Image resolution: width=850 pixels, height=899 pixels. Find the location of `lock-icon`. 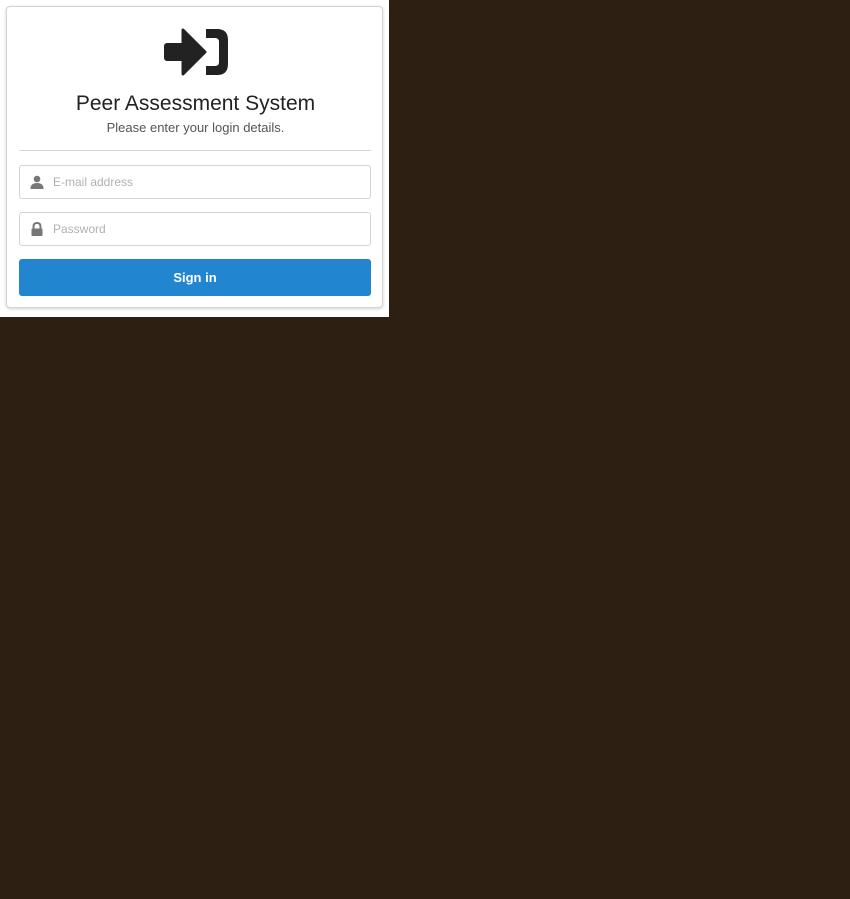

lock-icon is located at coordinates (37, 229).